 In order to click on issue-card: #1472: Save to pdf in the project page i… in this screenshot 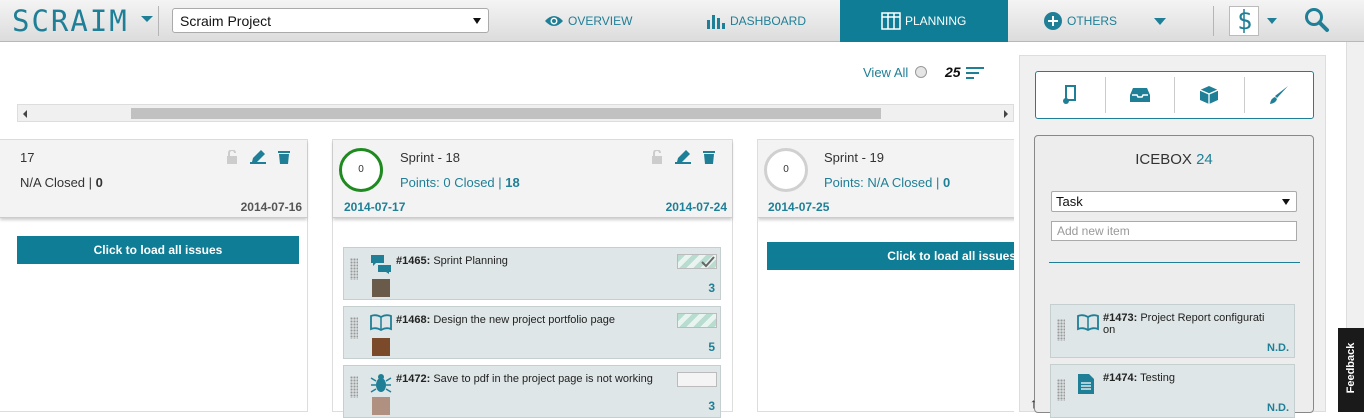, I will do `click(532, 391)`.